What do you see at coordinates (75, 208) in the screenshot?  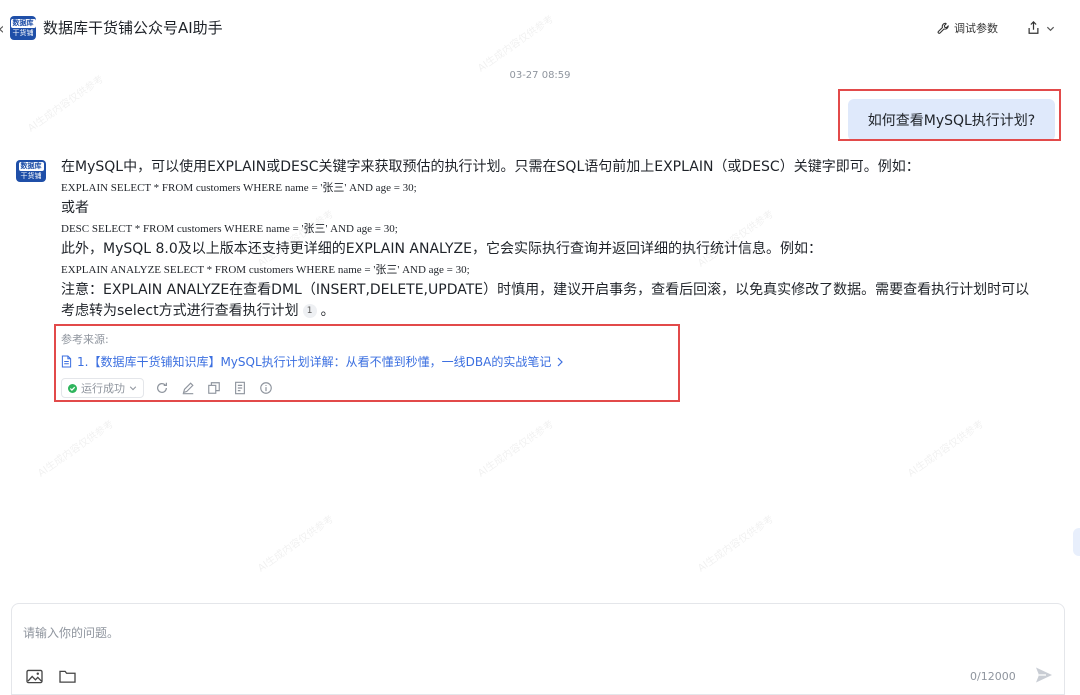 I see `answer-paragraph: 或者` at bounding box center [75, 208].